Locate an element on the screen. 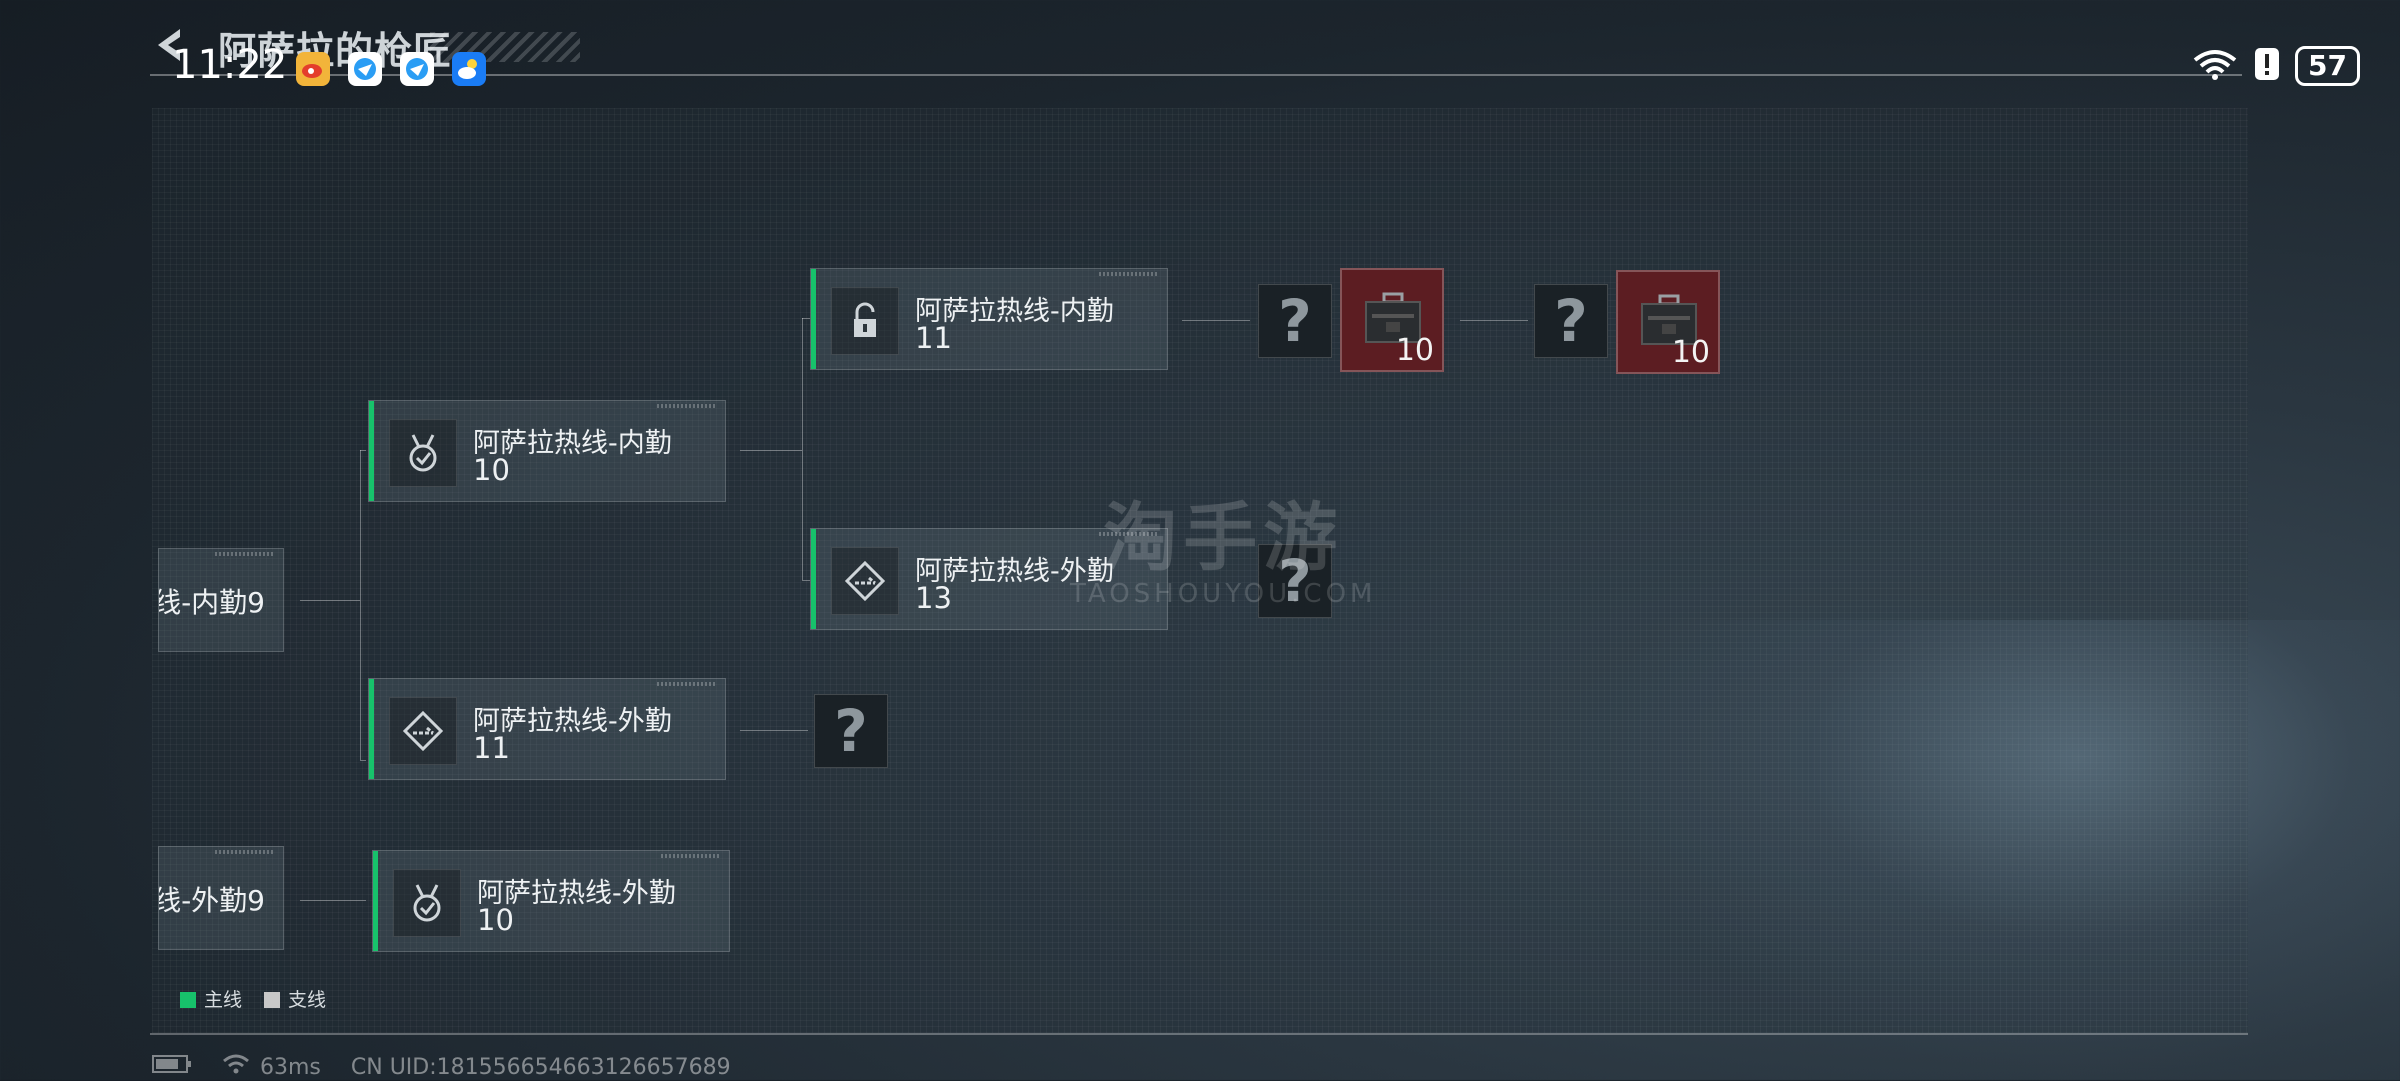 The height and width of the screenshot is (1081, 2400). watermark: 淘手游 TAOSHOUYOU.COM is located at coordinates (1223, 543).